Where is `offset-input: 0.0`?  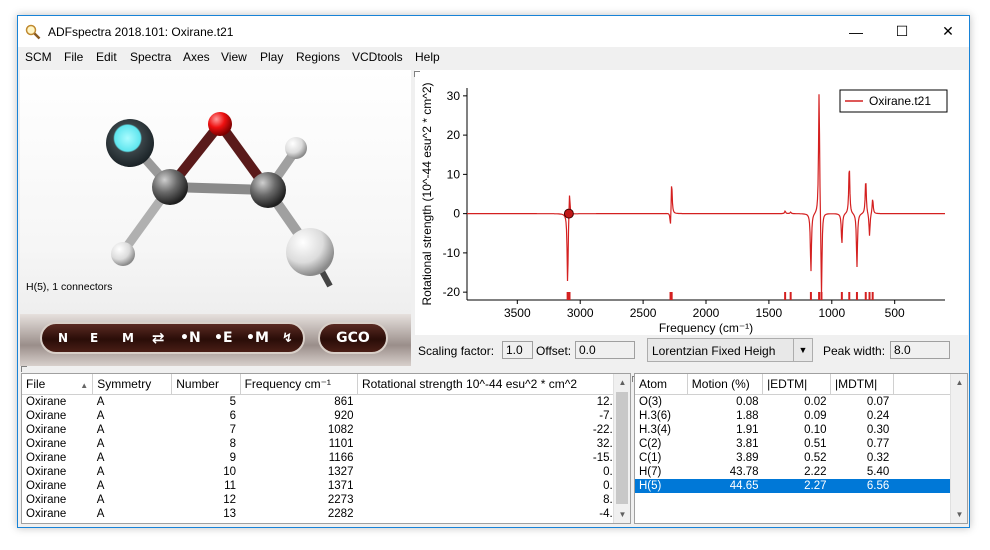
offset-input: 0.0 is located at coordinates (605, 350).